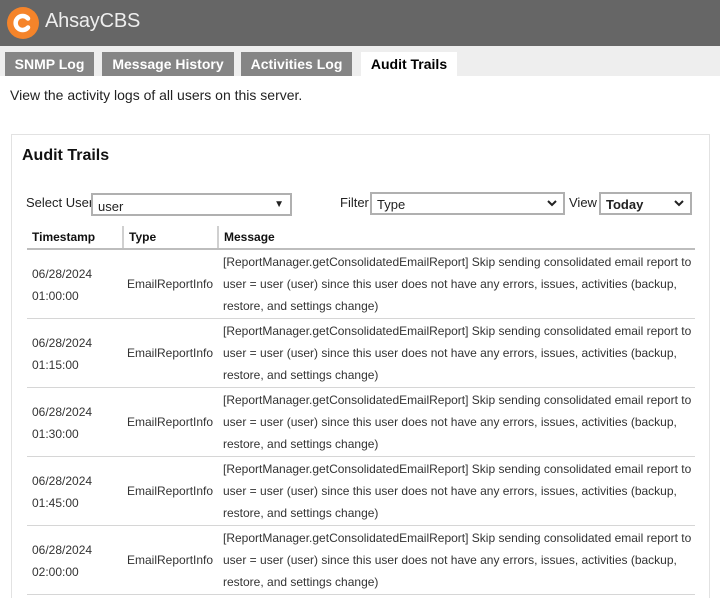 The image size is (720, 598). Describe the element at coordinates (93, 21) in the screenshot. I see `brand-name: AhsayCBS` at that location.